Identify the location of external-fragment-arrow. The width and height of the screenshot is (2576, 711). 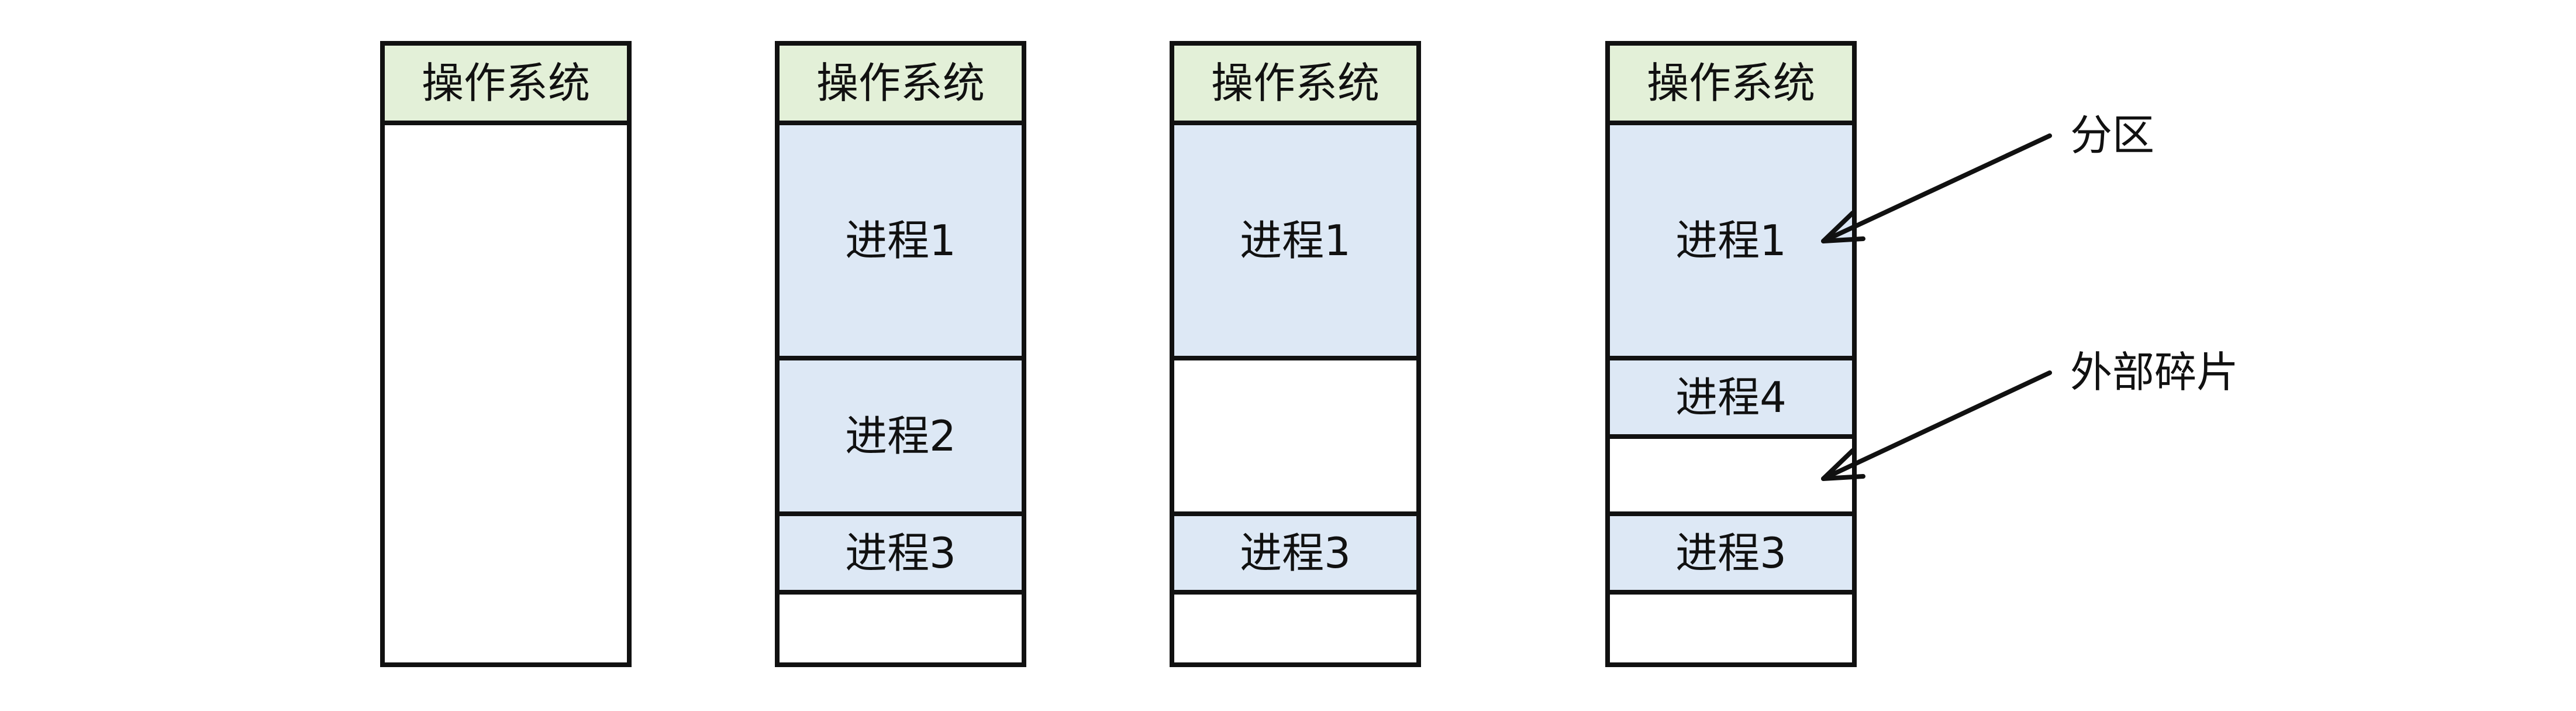
(1936, 425).